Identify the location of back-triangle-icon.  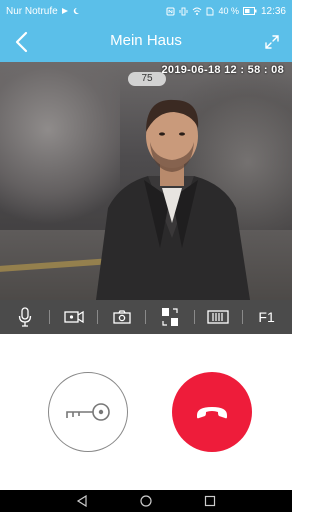
(81, 501).